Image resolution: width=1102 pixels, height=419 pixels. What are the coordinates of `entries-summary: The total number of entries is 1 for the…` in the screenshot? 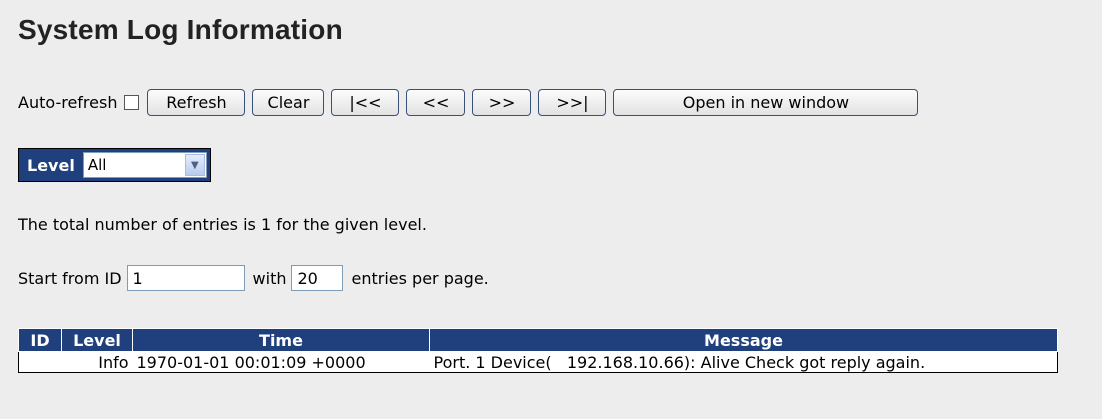 It's located at (222, 224).